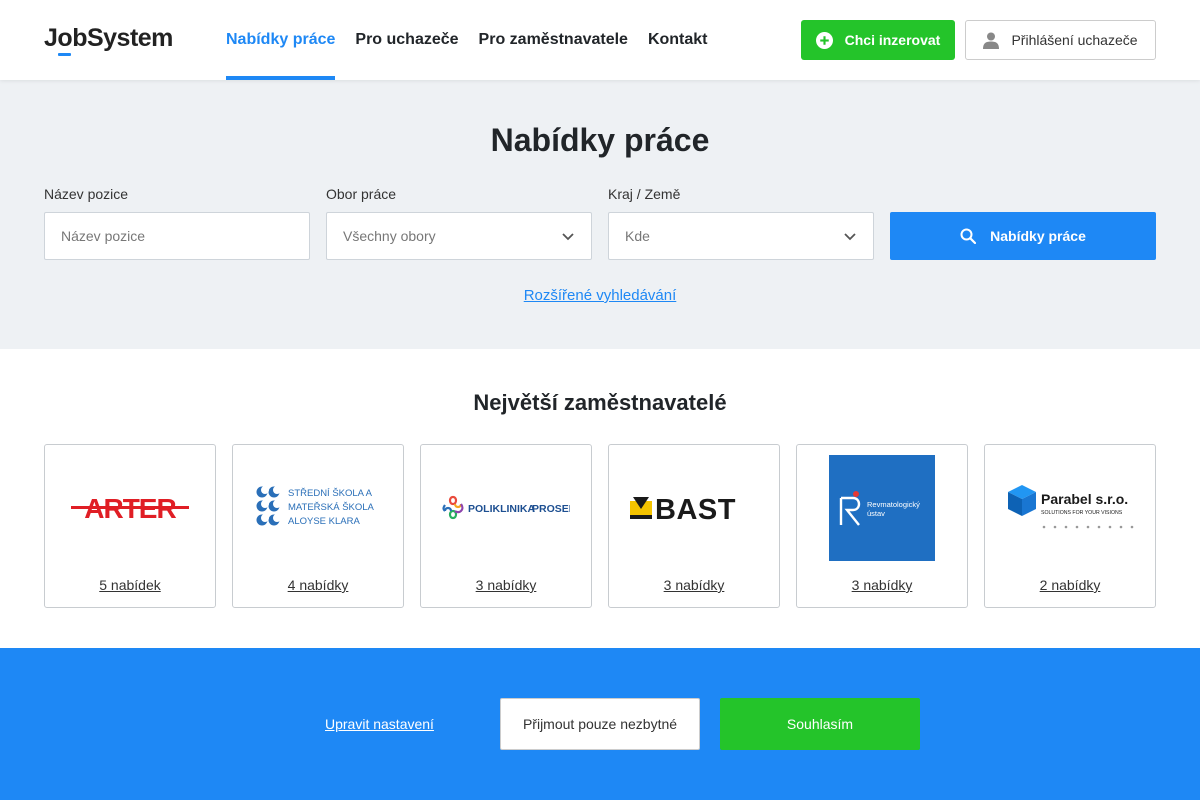  Describe the element at coordinates (600, 402) in the screenshot. I see `section-title: Největší zaměstnavatelé` at that location.